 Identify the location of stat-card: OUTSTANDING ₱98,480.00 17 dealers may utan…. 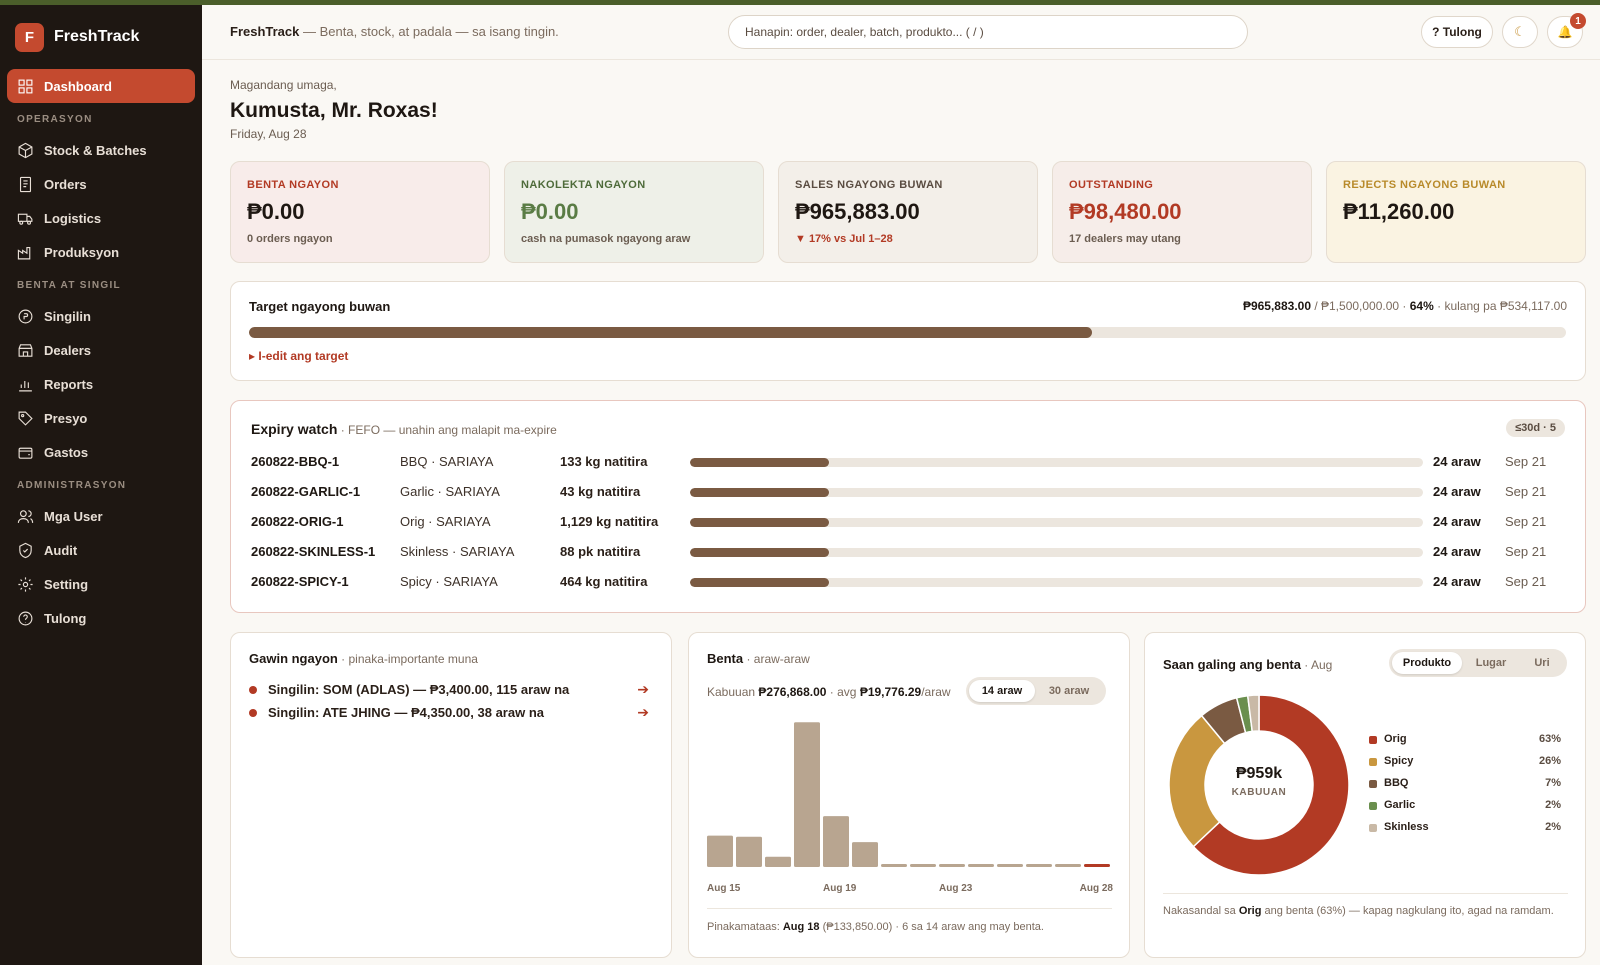
(1182, 212).